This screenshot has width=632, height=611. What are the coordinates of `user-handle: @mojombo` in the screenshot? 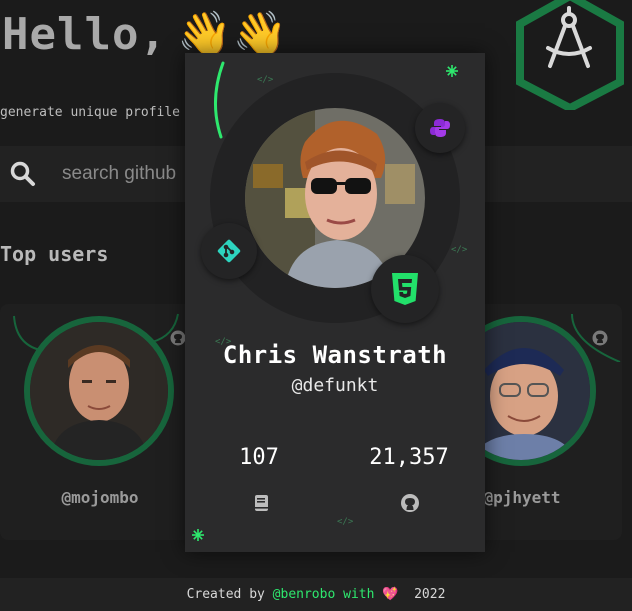 It's located at (100, 497).